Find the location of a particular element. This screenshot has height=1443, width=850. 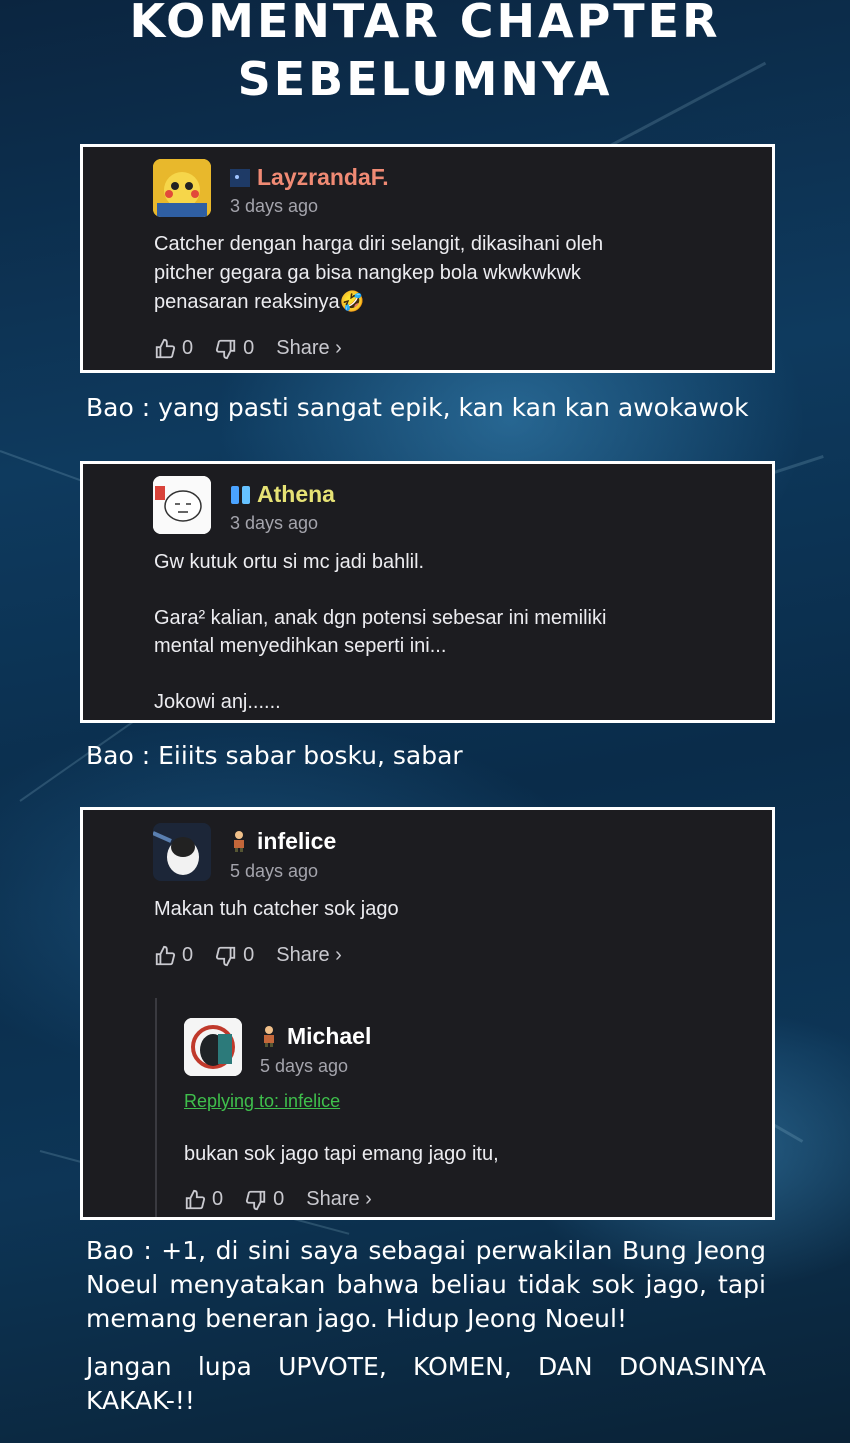

reply-username: Michael is located at coordinates (329, 1036).